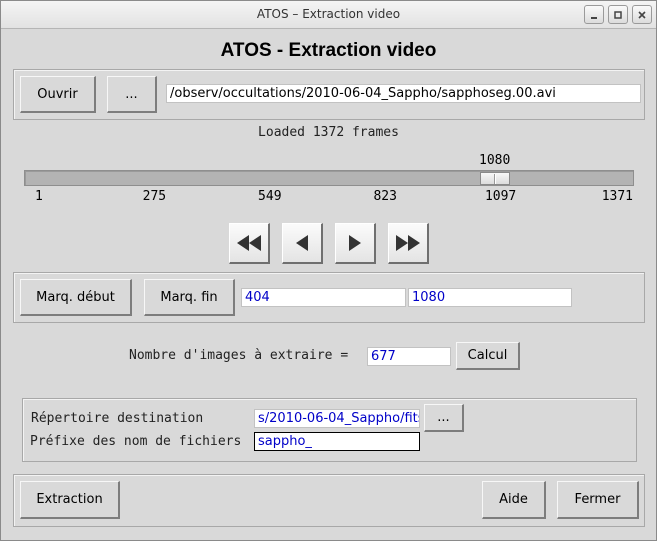  I want to click on file-prefix-label: Préfixe des nom de fichiers, so click(136, 441).